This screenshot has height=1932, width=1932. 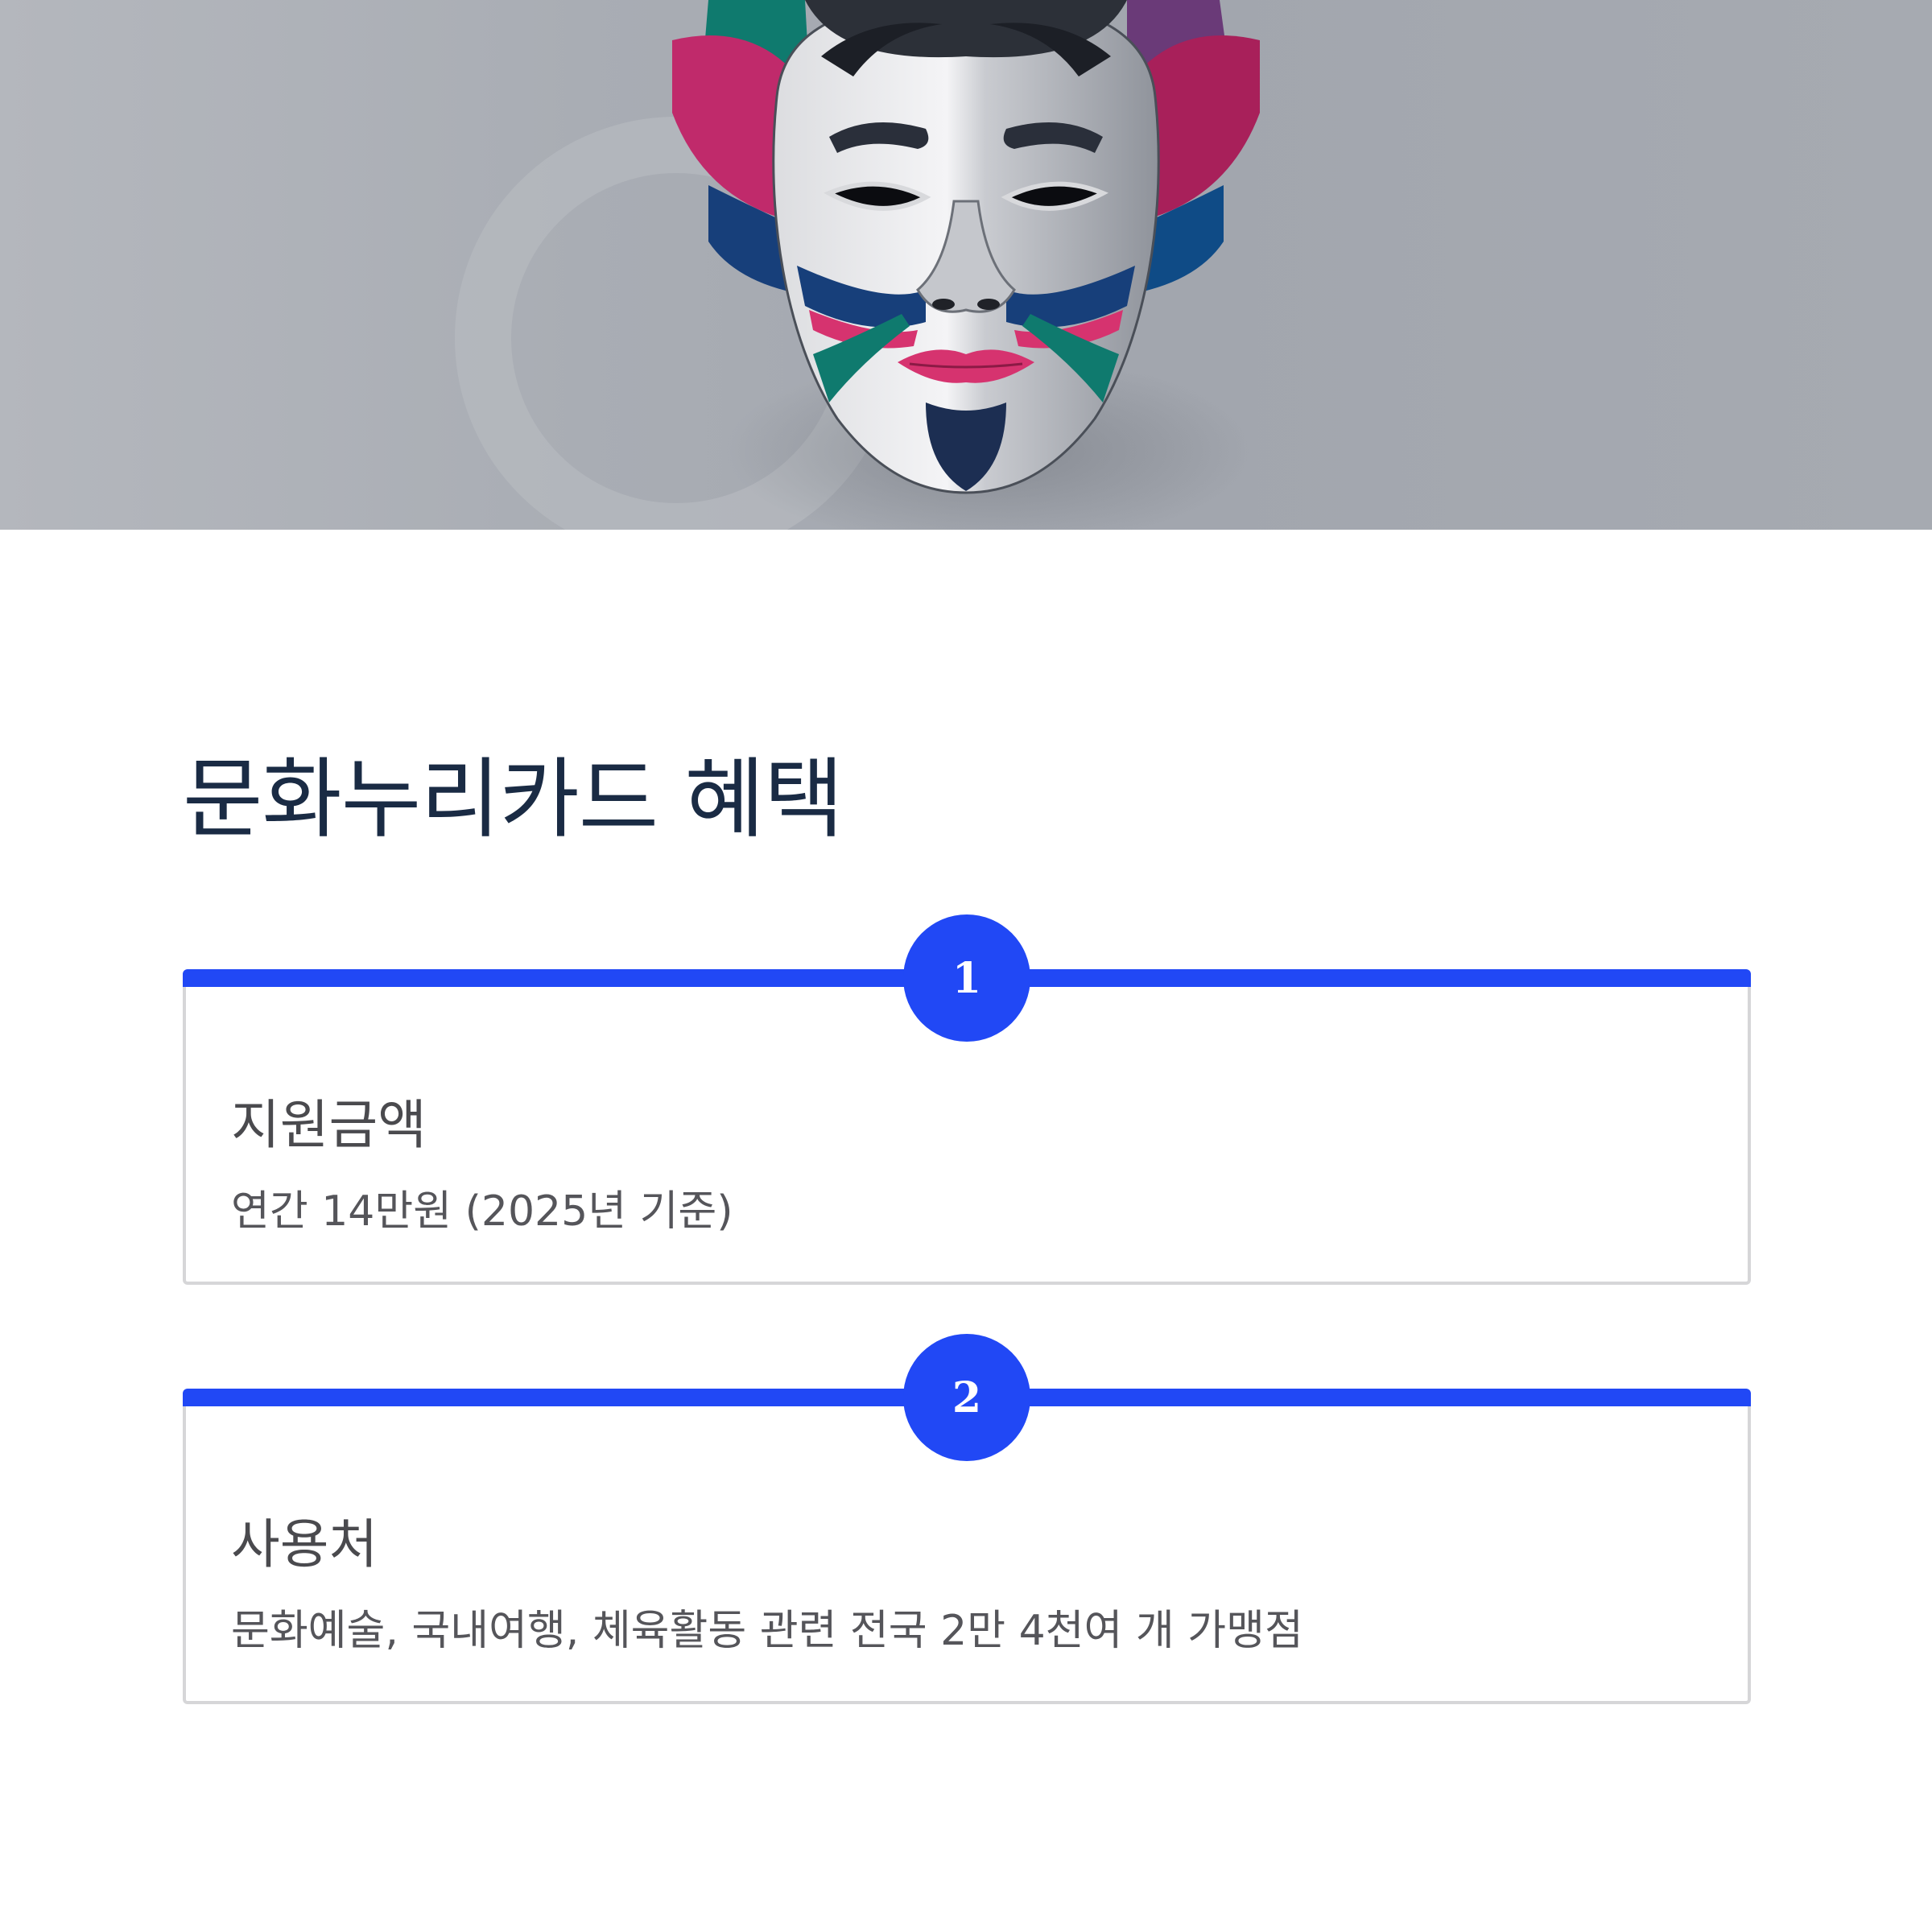 I want to click on page-title: 문화누리카드 혜택, so click(x=513, y=799).